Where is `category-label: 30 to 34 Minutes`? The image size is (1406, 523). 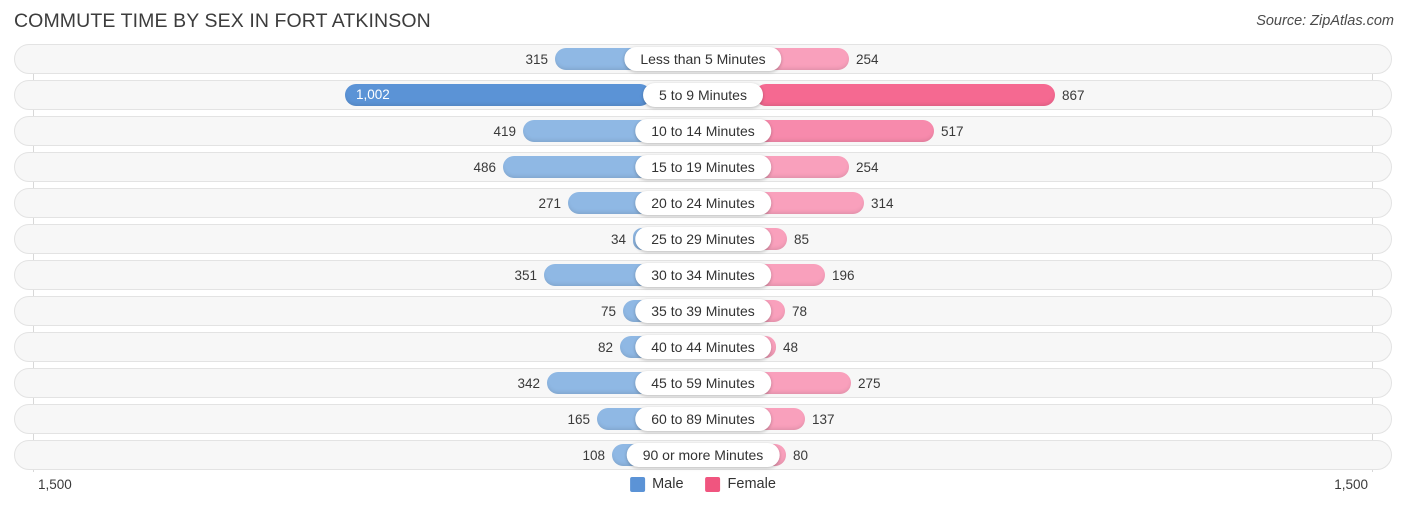 category-label: 30 to 34 Minutes is located at coordinates (703, 275).